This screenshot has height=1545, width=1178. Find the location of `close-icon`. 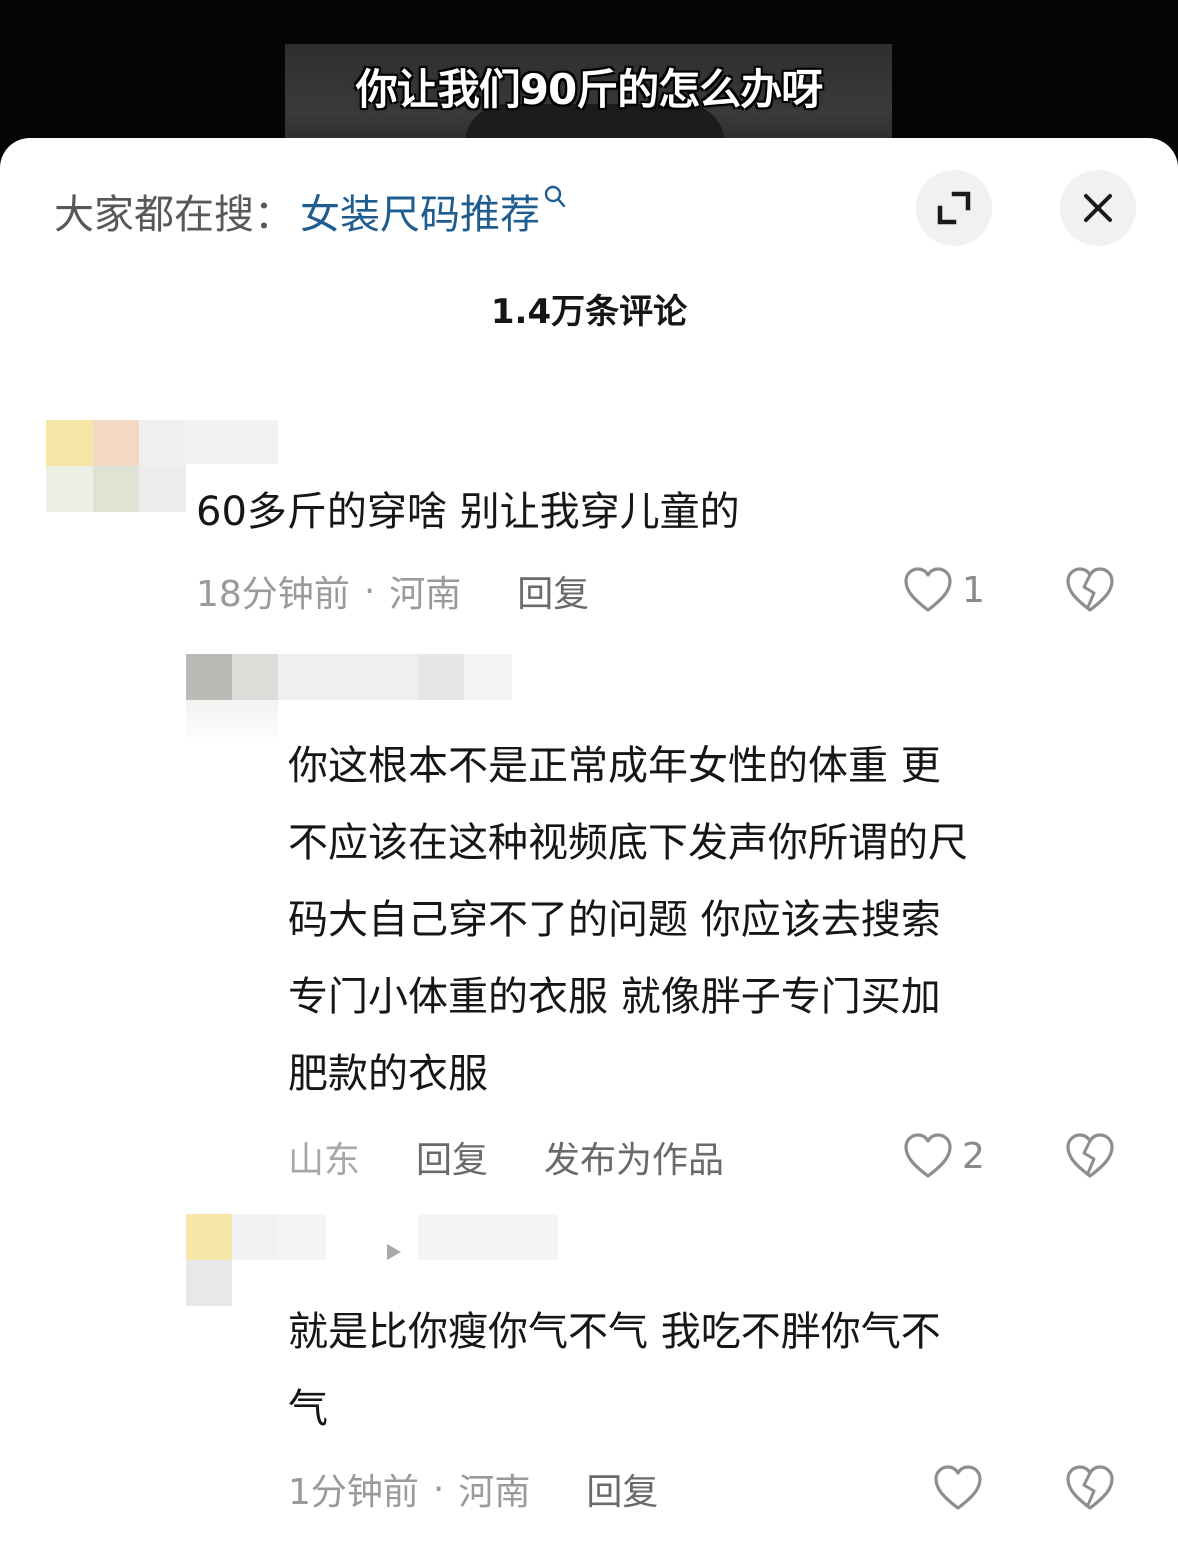

close-icon is located at coordinates (1098, 208).